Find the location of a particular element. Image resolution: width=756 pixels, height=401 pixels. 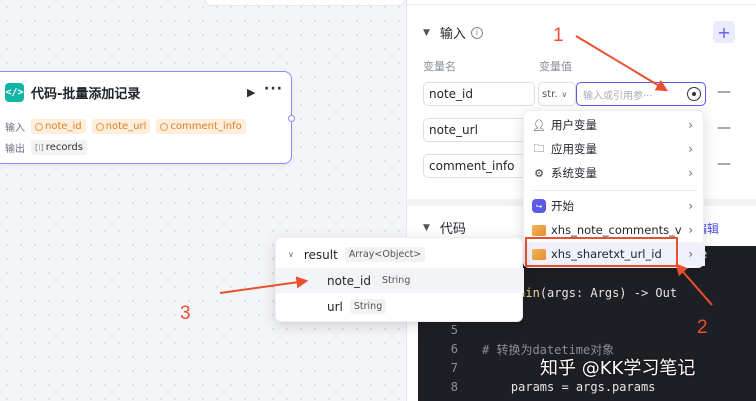

gear-icon: ⚙ is located at coordinates (539, 173).